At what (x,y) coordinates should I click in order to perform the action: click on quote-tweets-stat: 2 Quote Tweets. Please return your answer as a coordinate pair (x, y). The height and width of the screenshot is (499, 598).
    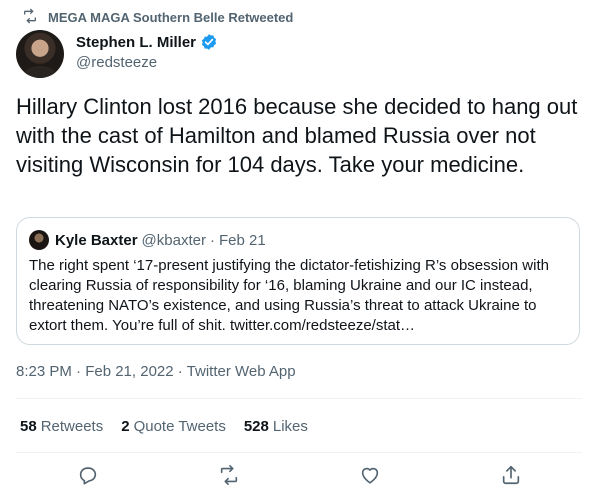
    Looking at the image, I should click on (173, 426).